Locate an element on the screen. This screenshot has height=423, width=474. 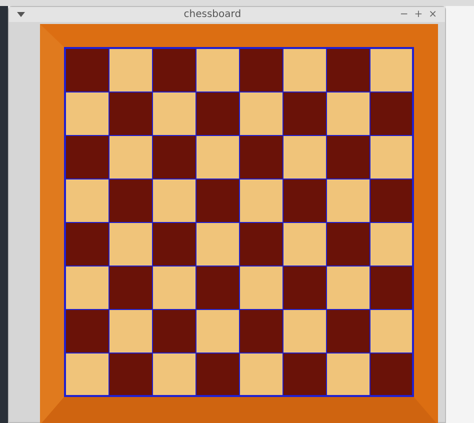
window-title: chessboard is located at coordinates (212, 15).